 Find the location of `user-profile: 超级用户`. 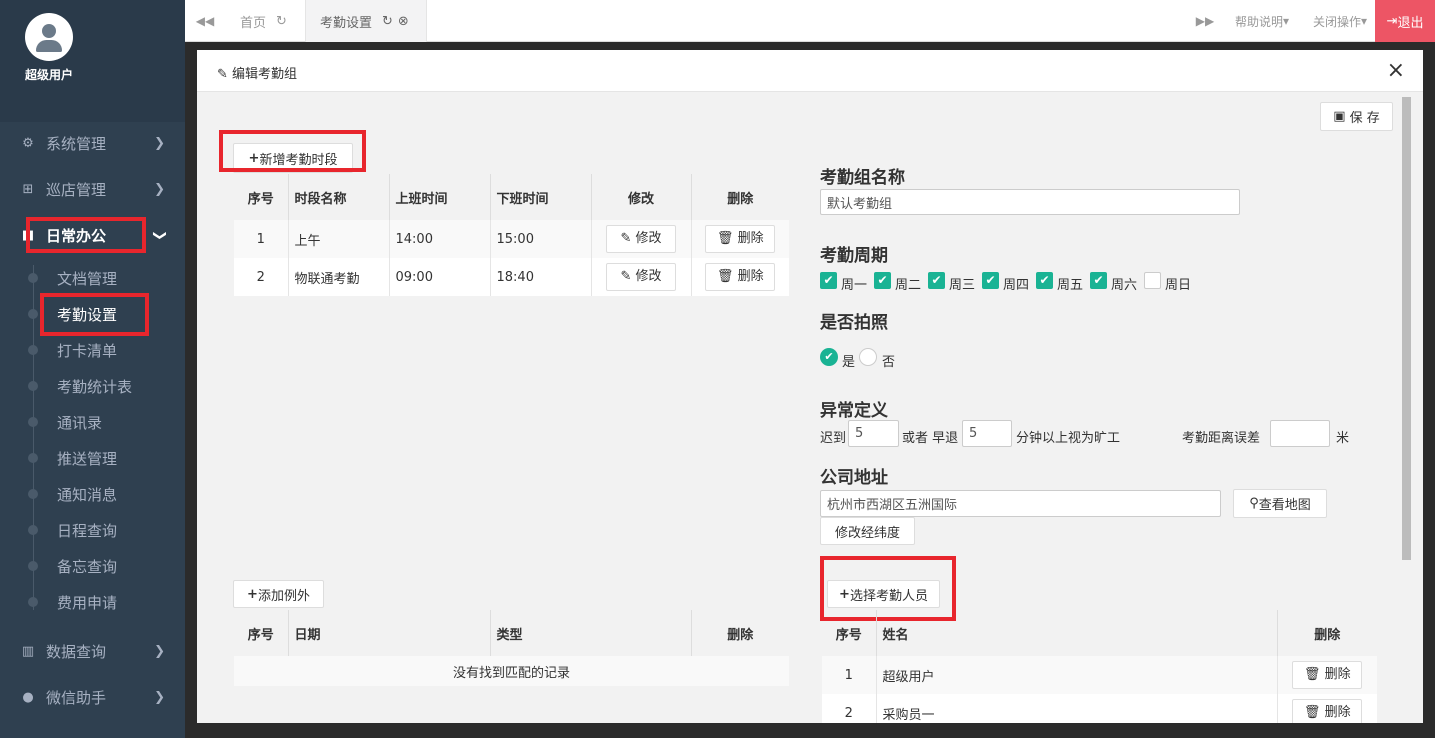

user-profile: 超级用户 is located at coordinates (92, 61).